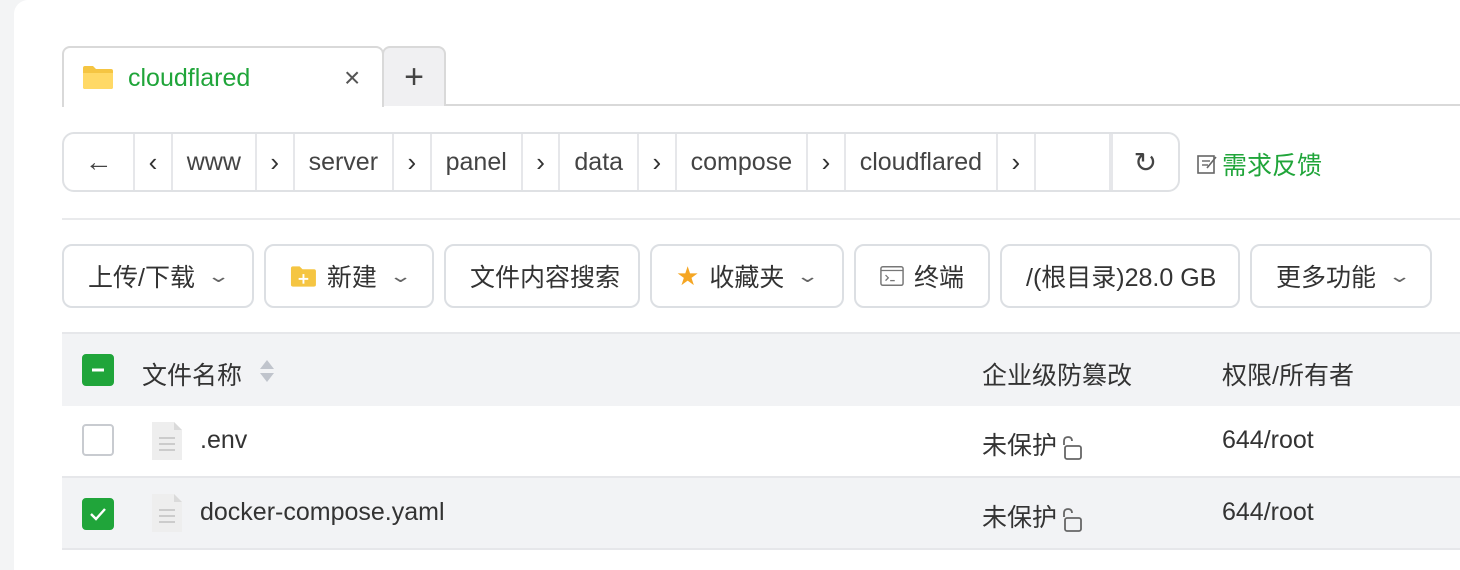 This screenshot has height=570, width=1460. What do you see at coordinates (1207, 164) in the screenshot?
I see `edit-icon` at bounding box center [1207, 164].